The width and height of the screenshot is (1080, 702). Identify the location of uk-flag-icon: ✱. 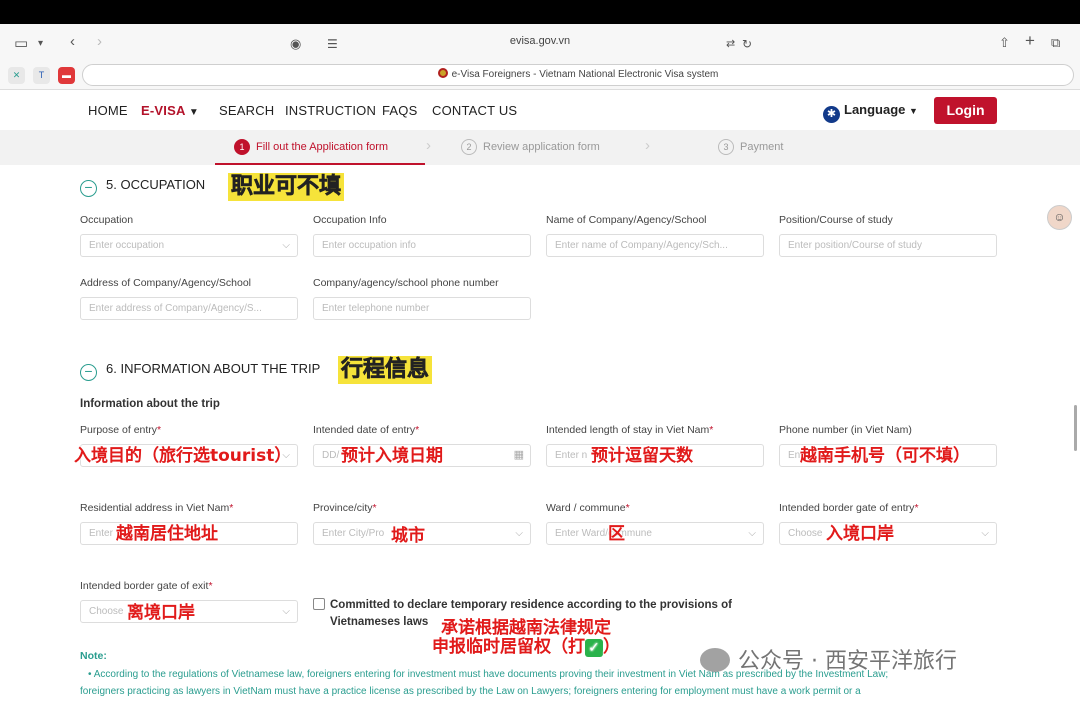
(831, 114).